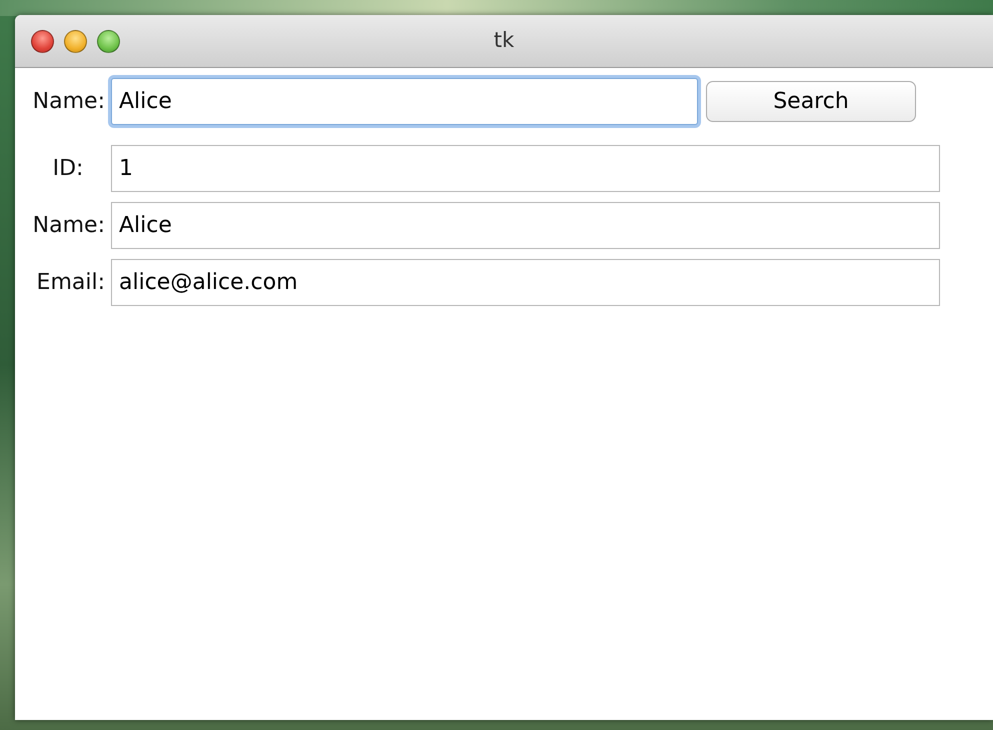  Describe the element at coordinates (71, 283) in the screenshot. I see `field-label: Email:` at that location.